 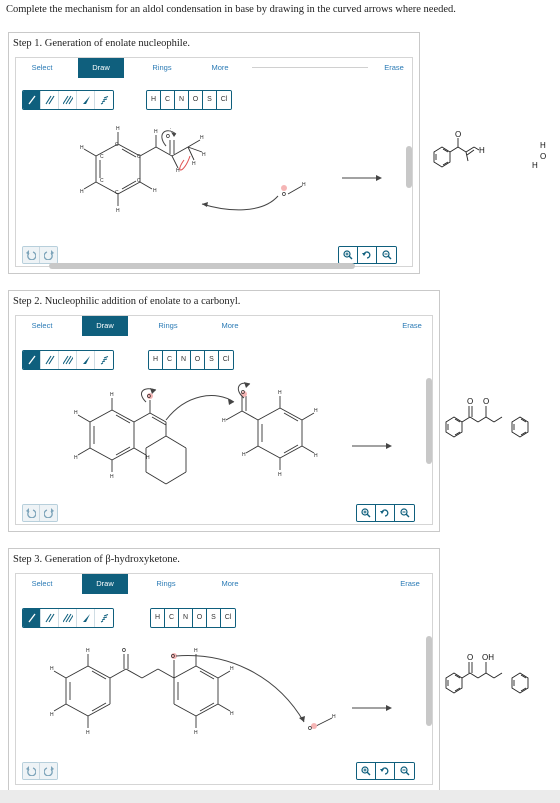 What do you see at coordinates (310, 67) in the screenshot?
I see `menubar-divider` at bounding box center [310, 67].